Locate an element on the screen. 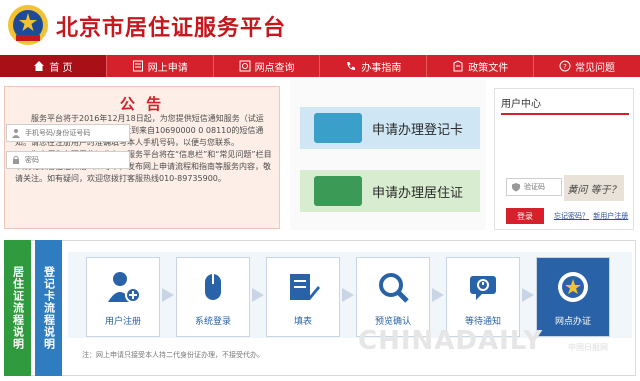  nav-item-online-apply: 网上申请 is located at coordinates (160, 66).